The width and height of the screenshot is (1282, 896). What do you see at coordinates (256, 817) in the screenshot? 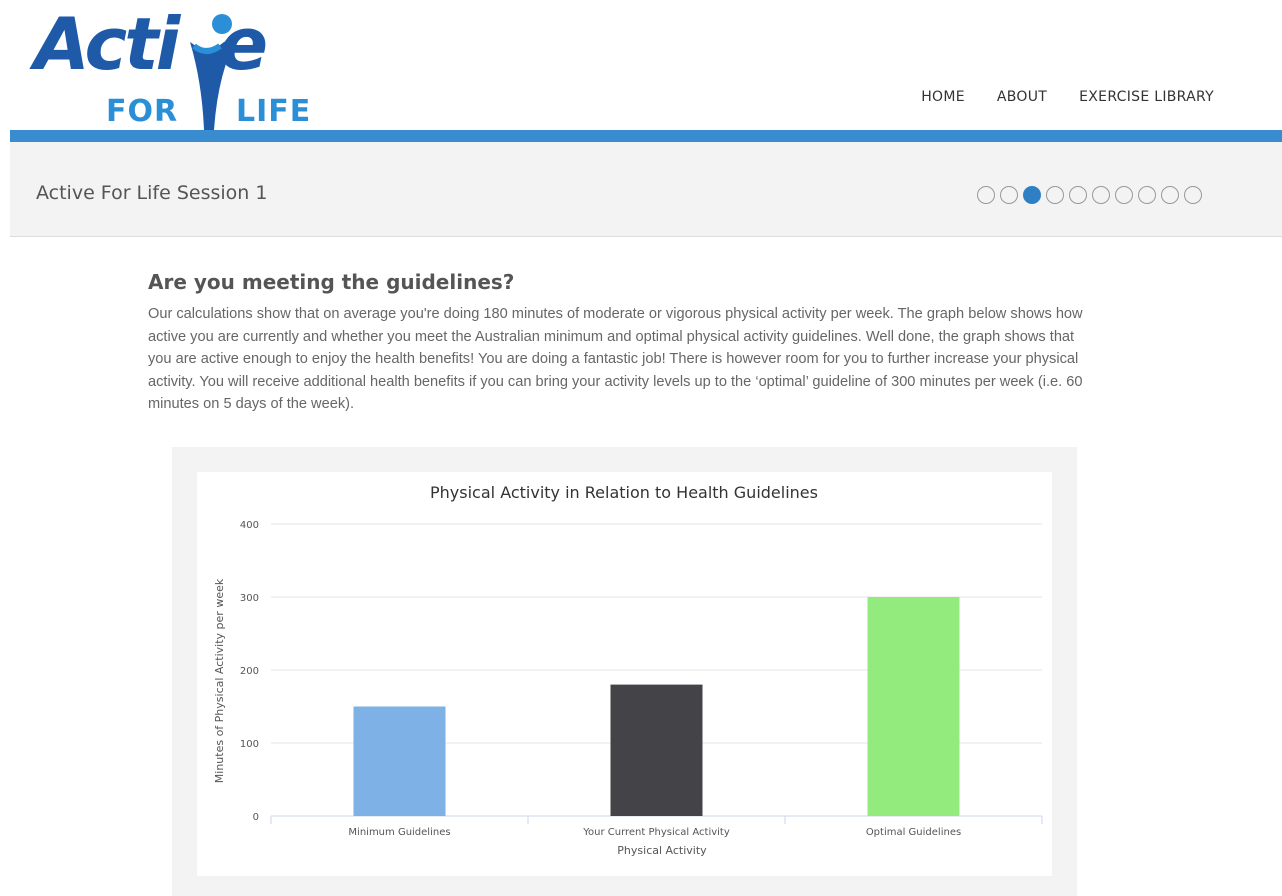
I see `y-tick-label: 0` at bounding box center [256, 817].